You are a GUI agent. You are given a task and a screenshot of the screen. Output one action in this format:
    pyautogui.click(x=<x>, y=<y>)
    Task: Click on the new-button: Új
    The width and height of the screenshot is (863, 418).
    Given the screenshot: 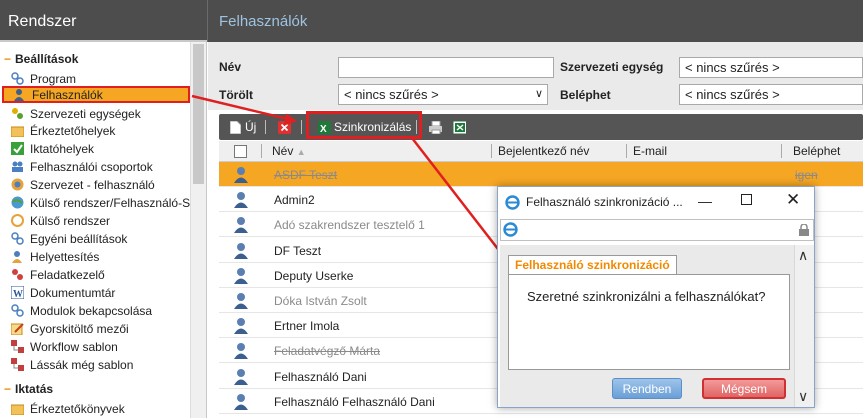 What is the action you would take?
    pyautogui.click(x=242, y=127)
    